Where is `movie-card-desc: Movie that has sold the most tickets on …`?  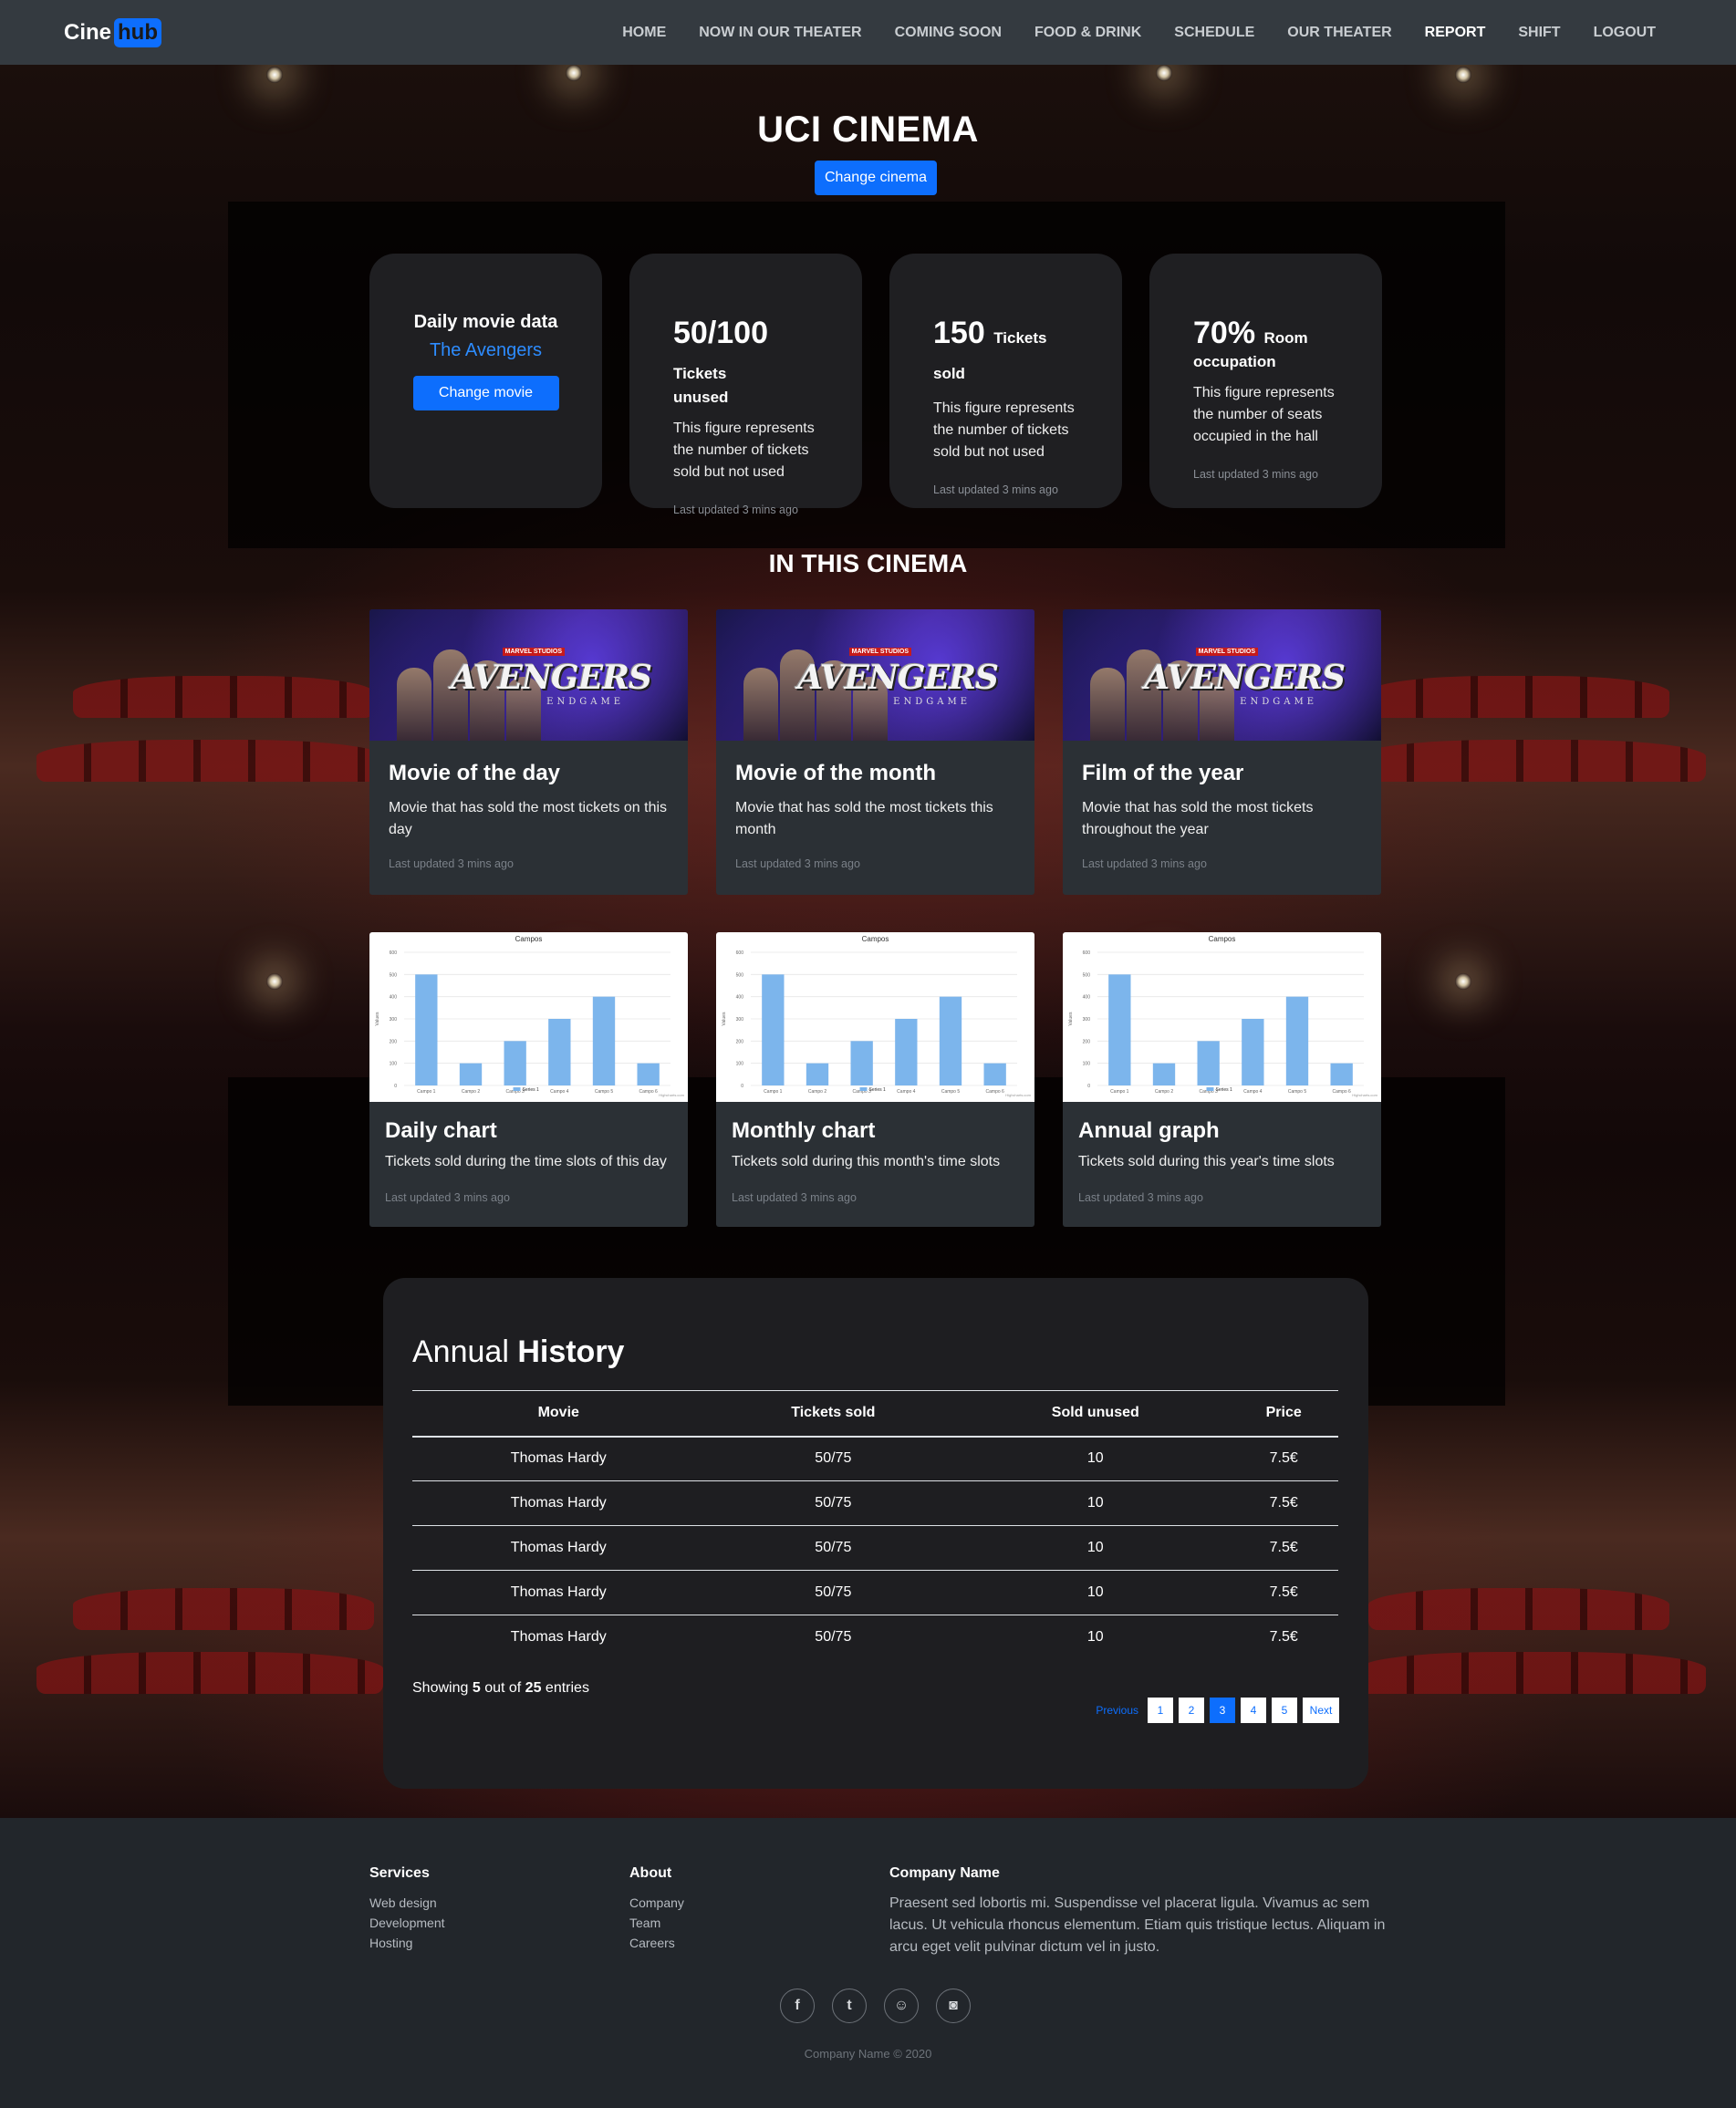 movie-card-desc: Movie that has sold the most tickets on … is located at coordinates (528, 818).